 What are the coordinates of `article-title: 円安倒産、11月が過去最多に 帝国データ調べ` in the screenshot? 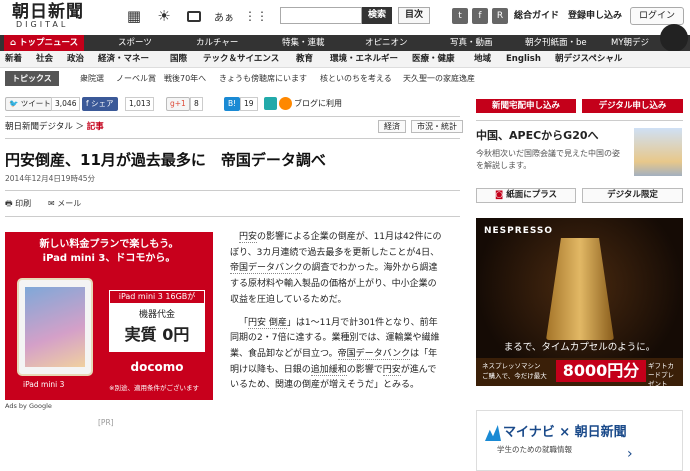 It's located at (165, 160).